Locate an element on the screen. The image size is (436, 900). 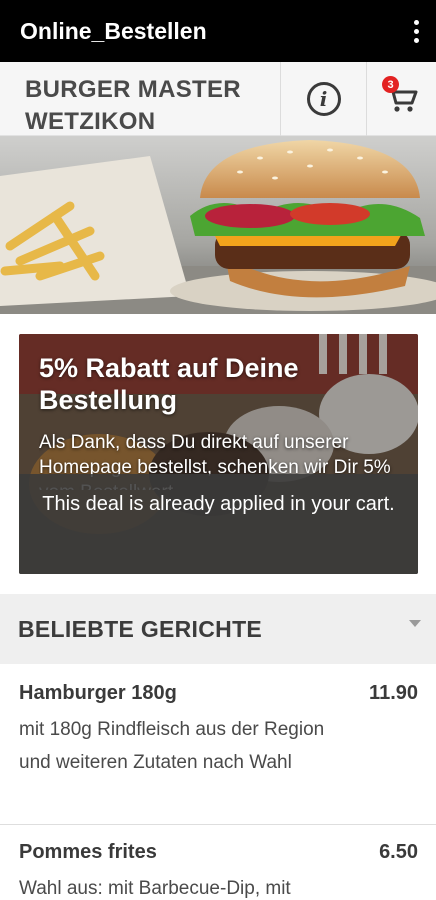
cart-button: 3 is located at coordinates (401, 99).